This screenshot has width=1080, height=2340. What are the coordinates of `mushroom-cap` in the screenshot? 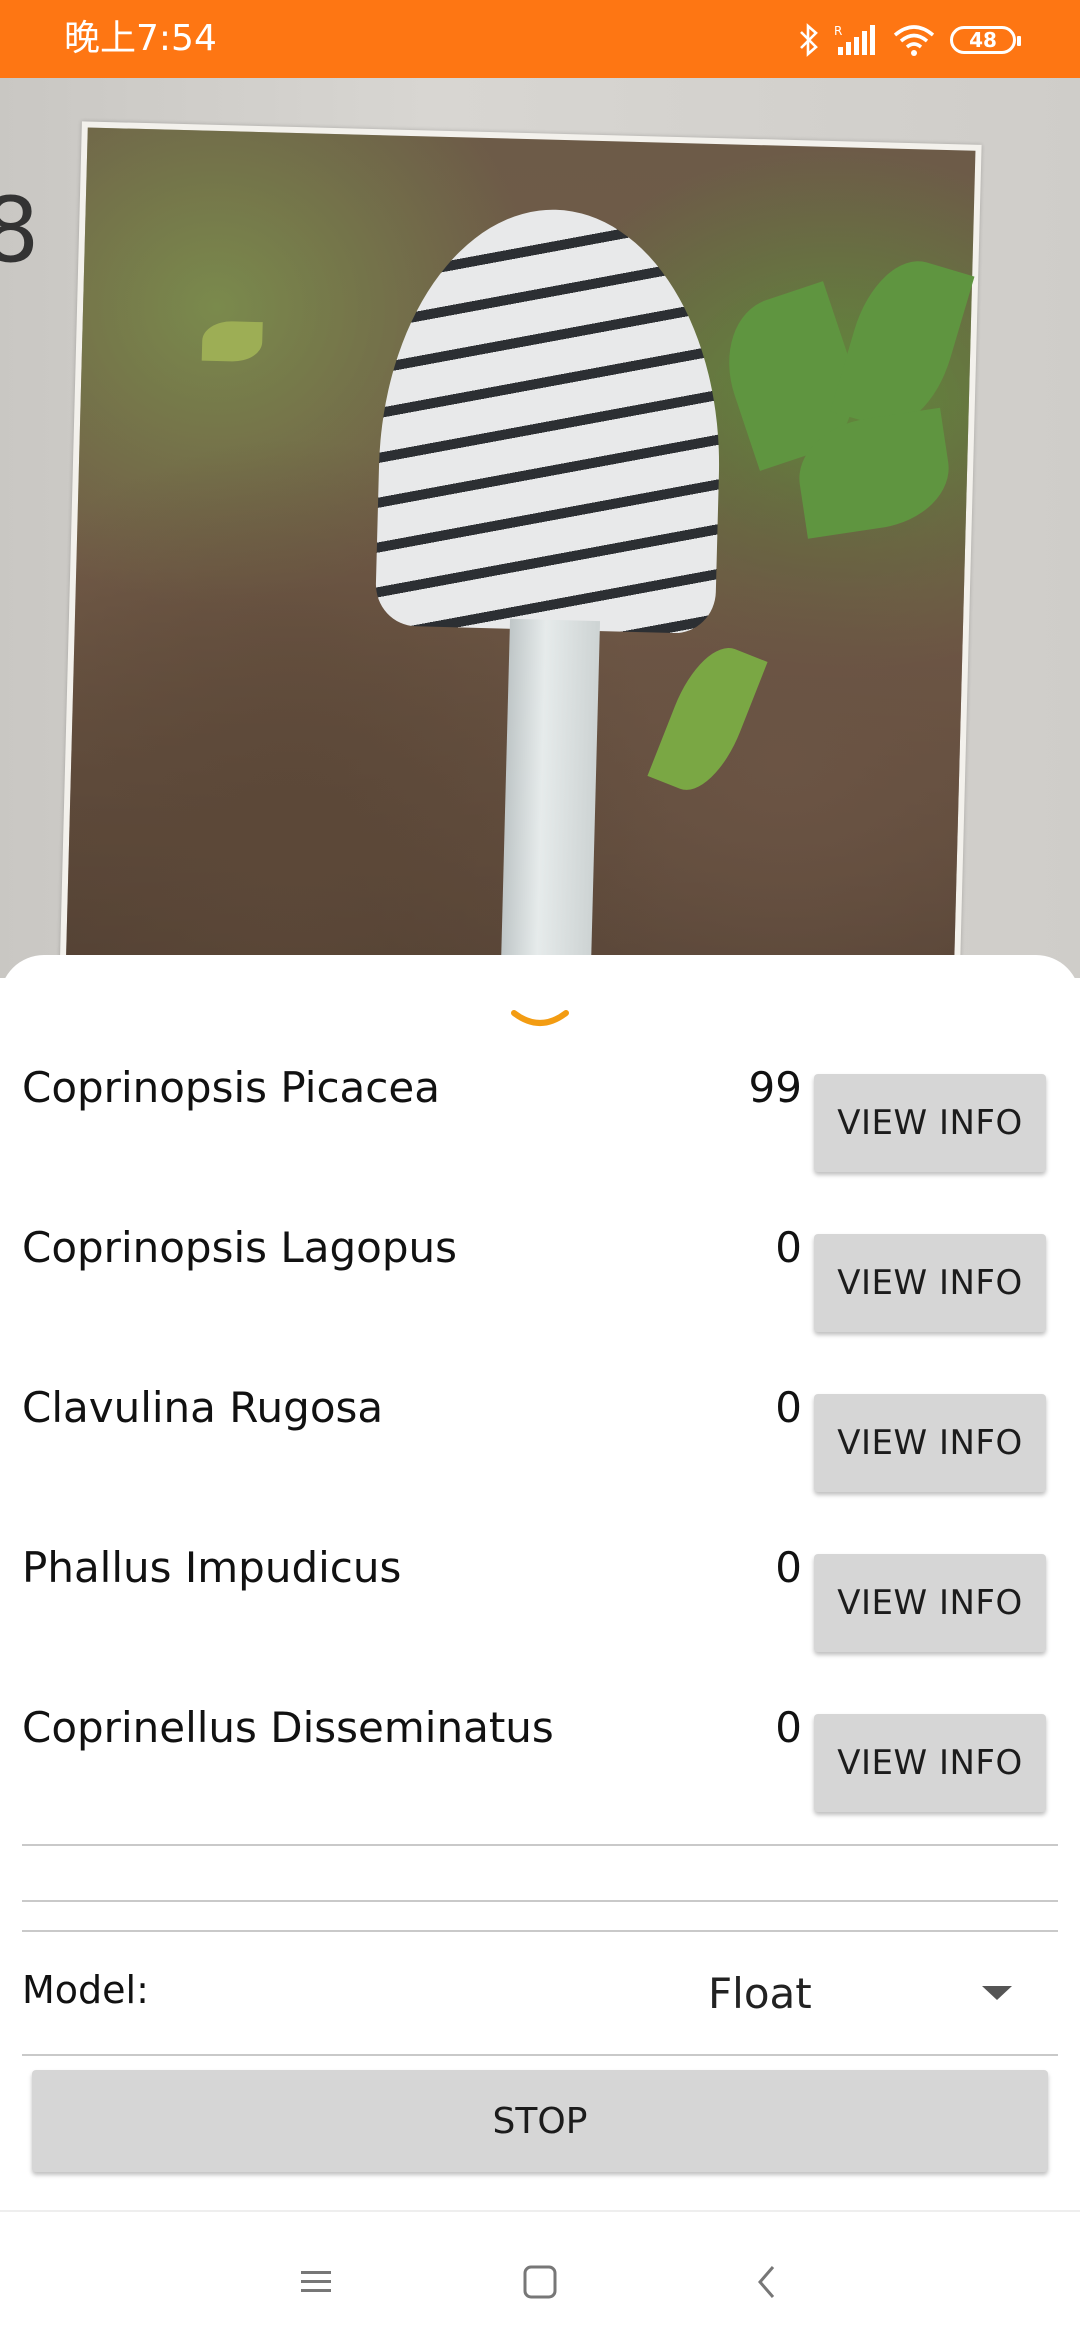 It's located at (550, 420).